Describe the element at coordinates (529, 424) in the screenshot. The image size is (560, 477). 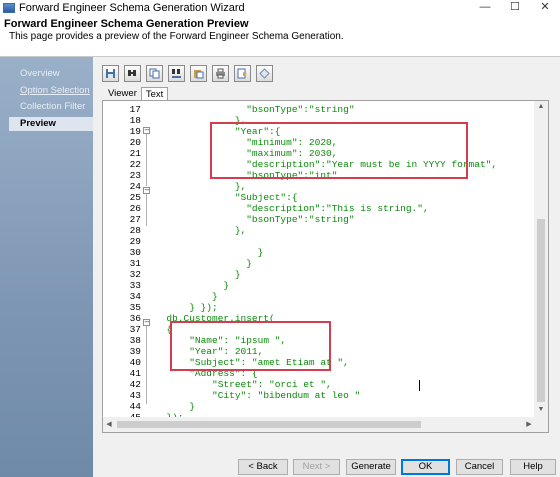
I see `scroll-right-icon: ▶` at that location.